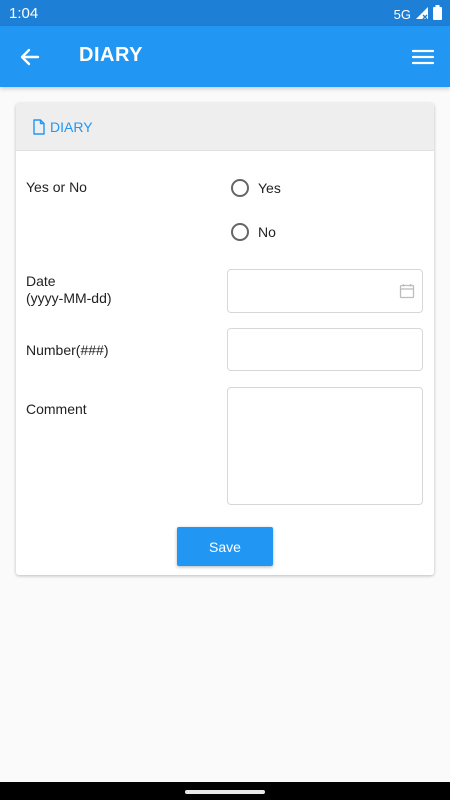  What do you see at coordinates (422, 14) in the screenshot?
I see `signal-icon` at bounding box center [422, 14].